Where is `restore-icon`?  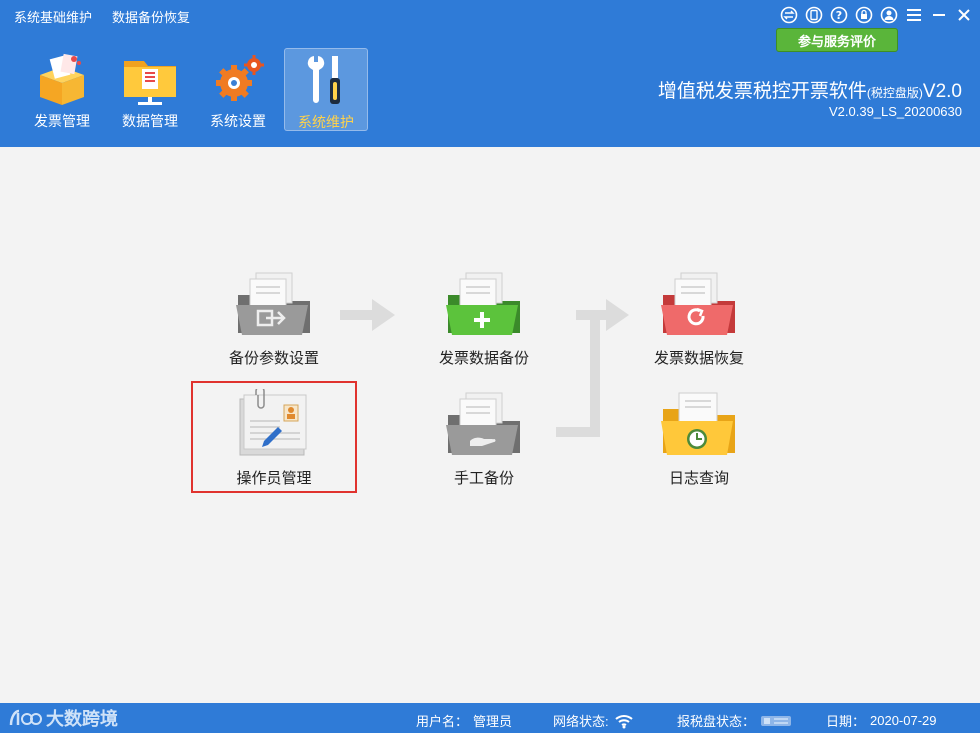
restore-icon is located at coordinates (698, 303).